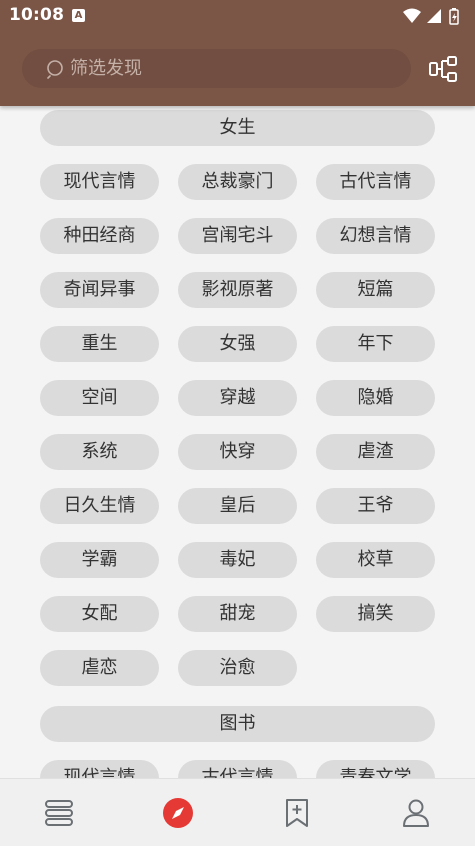 The image size is (475, 846). What do you see at coordinates (375, 290) in the screenshot?
I see `tag-chip: 短篇` at bounding box center [375, 290].